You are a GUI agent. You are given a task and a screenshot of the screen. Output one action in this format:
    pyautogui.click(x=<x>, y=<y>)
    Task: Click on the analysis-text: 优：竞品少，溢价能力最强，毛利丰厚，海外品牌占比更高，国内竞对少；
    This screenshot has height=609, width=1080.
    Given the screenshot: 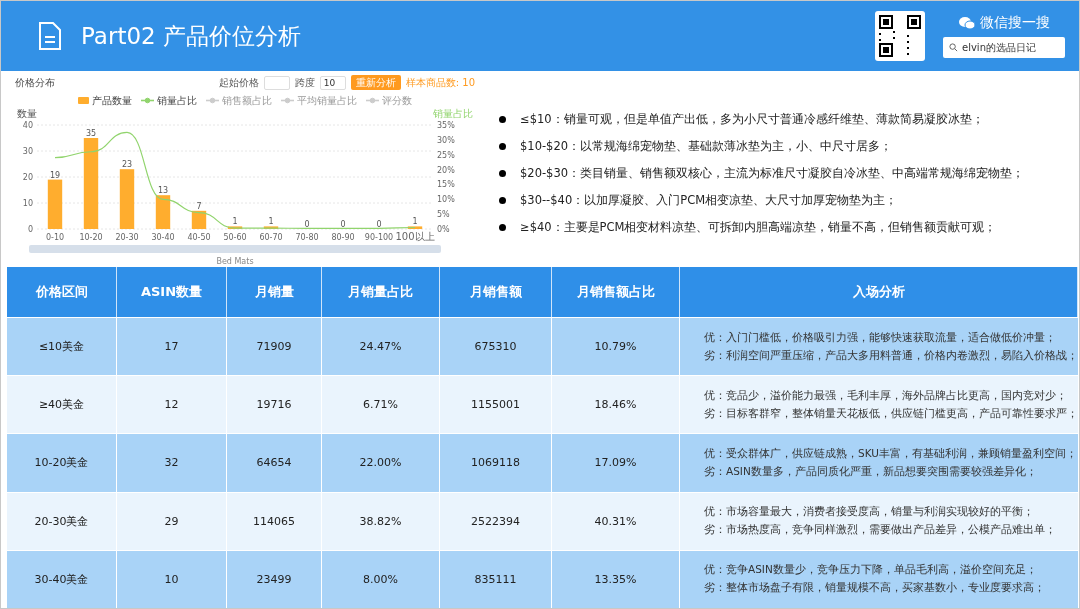 What is the action you would take?
    pyautogui.click(x=886, y=395)
    